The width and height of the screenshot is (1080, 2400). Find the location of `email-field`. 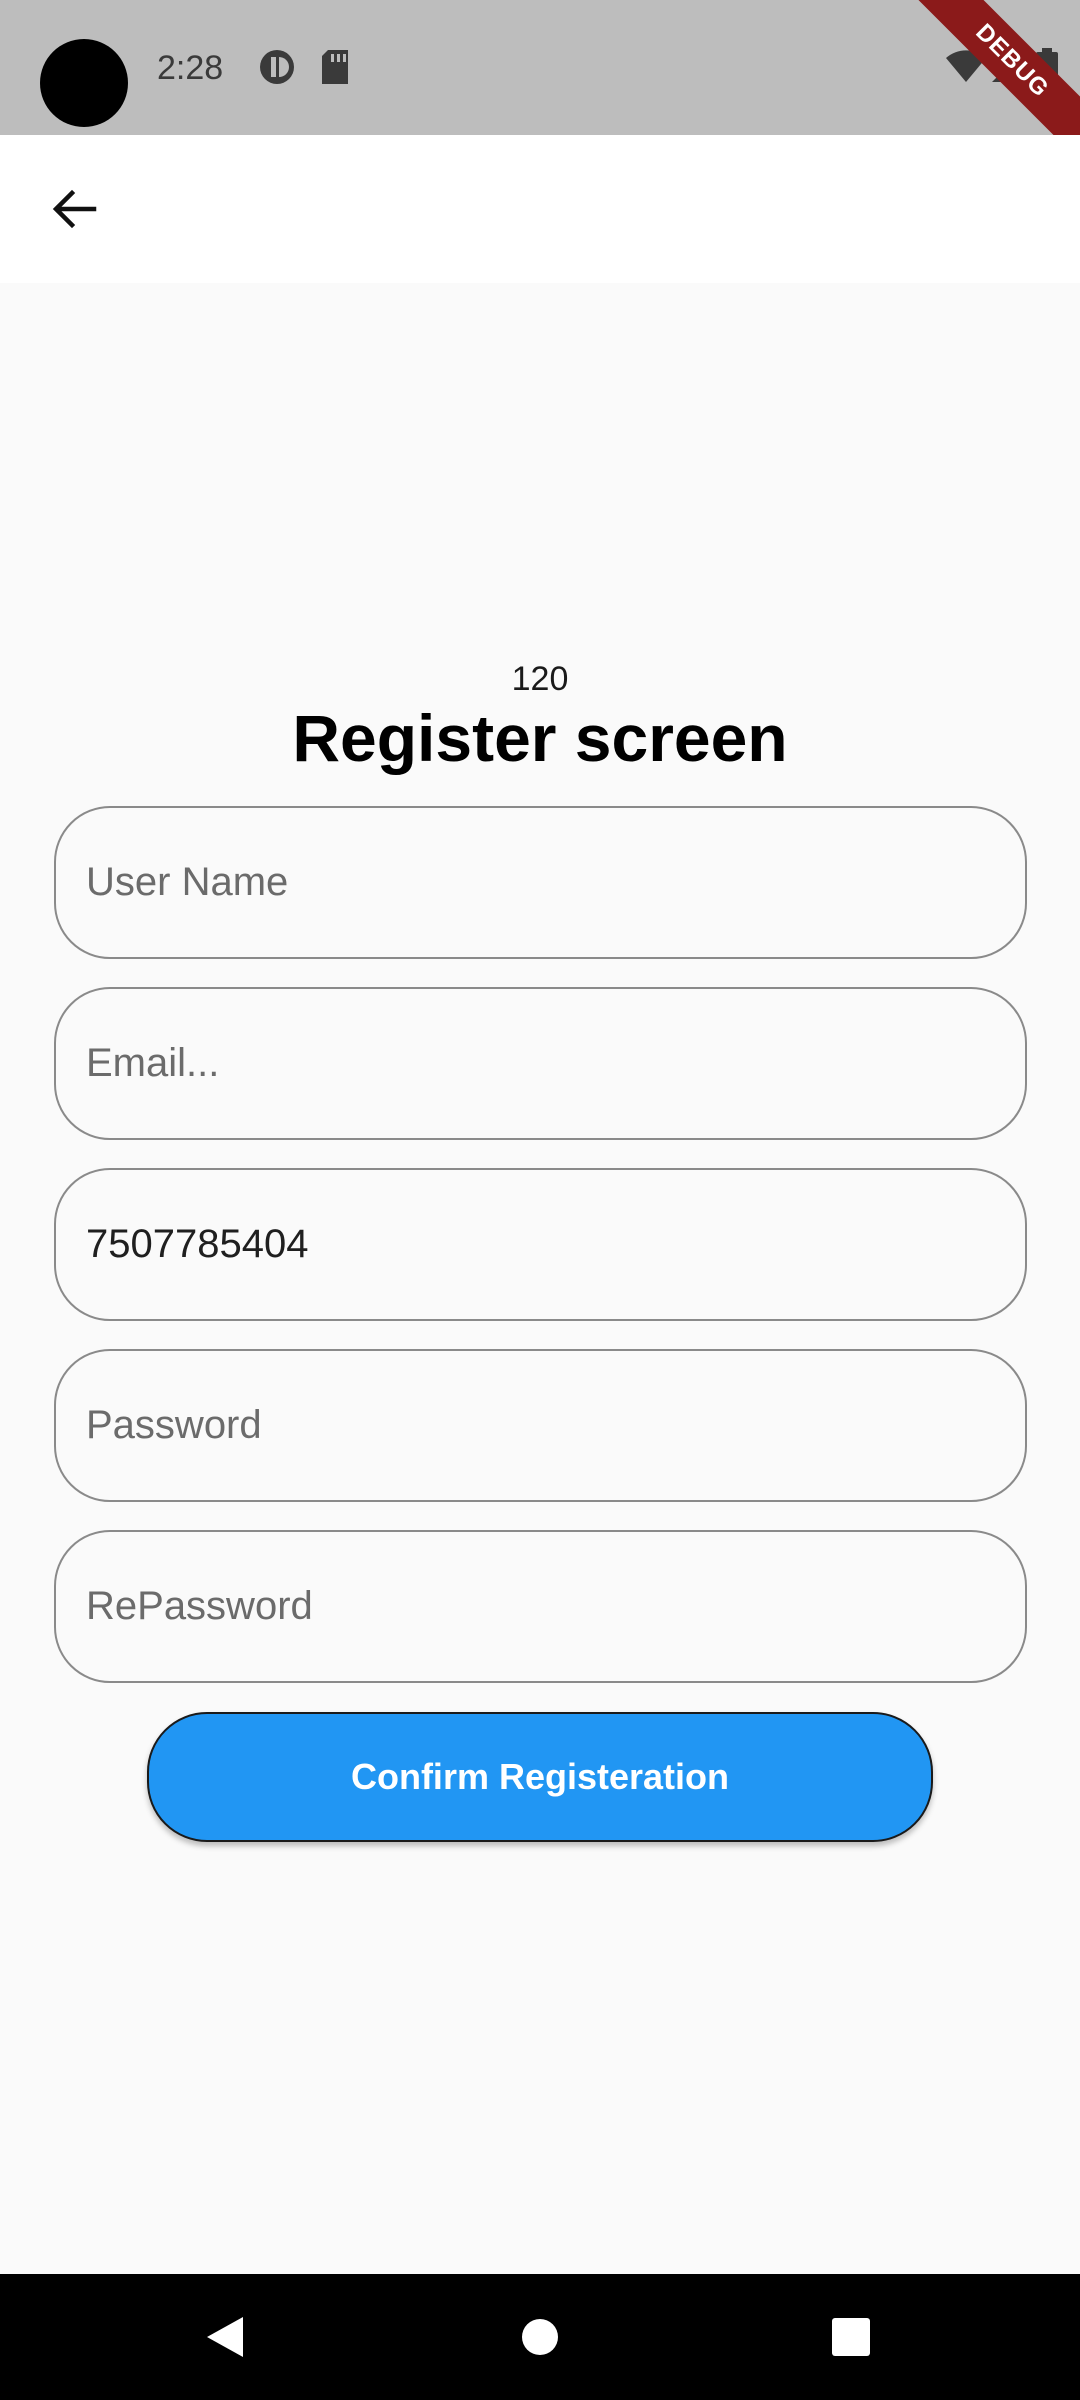

email-field is located at coordinates (540, 1063).